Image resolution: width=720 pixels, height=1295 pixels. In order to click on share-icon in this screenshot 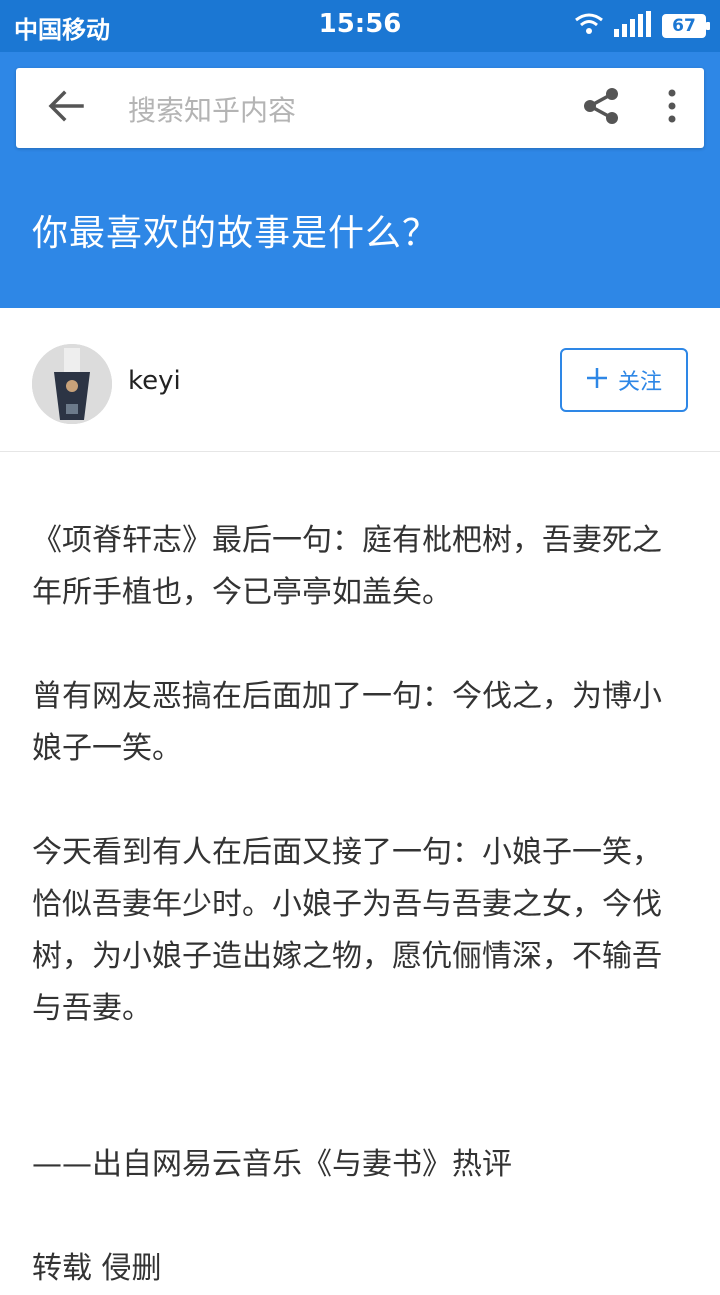, I will do `click(602, 108)`.